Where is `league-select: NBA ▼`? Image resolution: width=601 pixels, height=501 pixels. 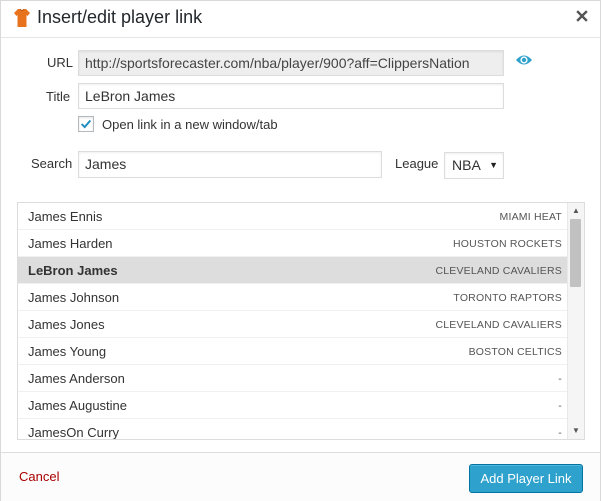 league-select: NBA ▼ is located at coordinates (474, 165).